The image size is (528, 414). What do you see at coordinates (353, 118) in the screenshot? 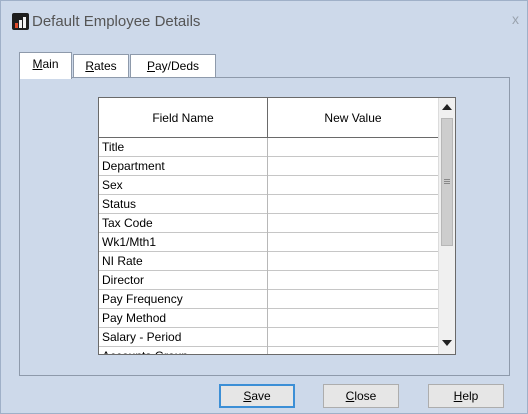
I see `column-header-new-value: New Value` at bounding box center [353, 118].